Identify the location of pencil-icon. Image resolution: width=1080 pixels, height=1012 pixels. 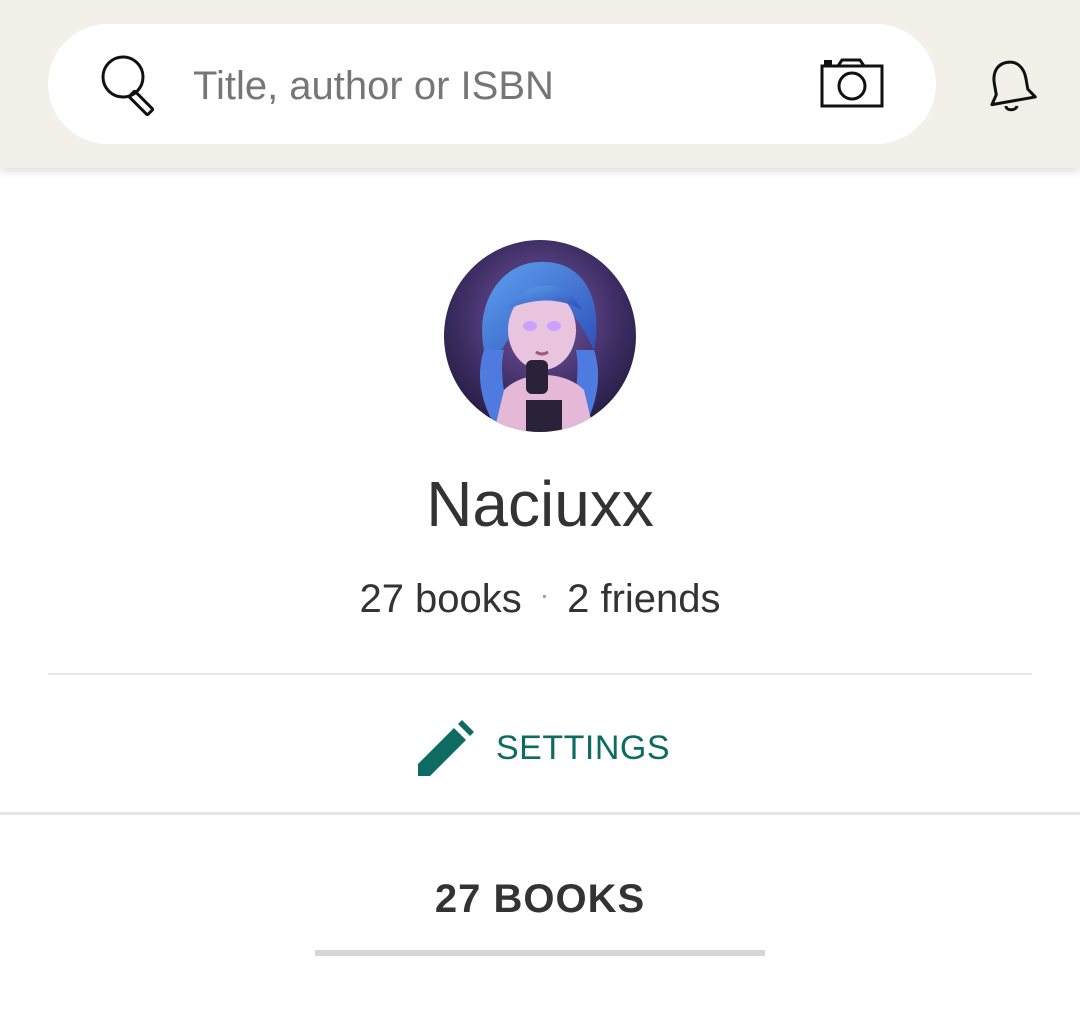
(444, 750).